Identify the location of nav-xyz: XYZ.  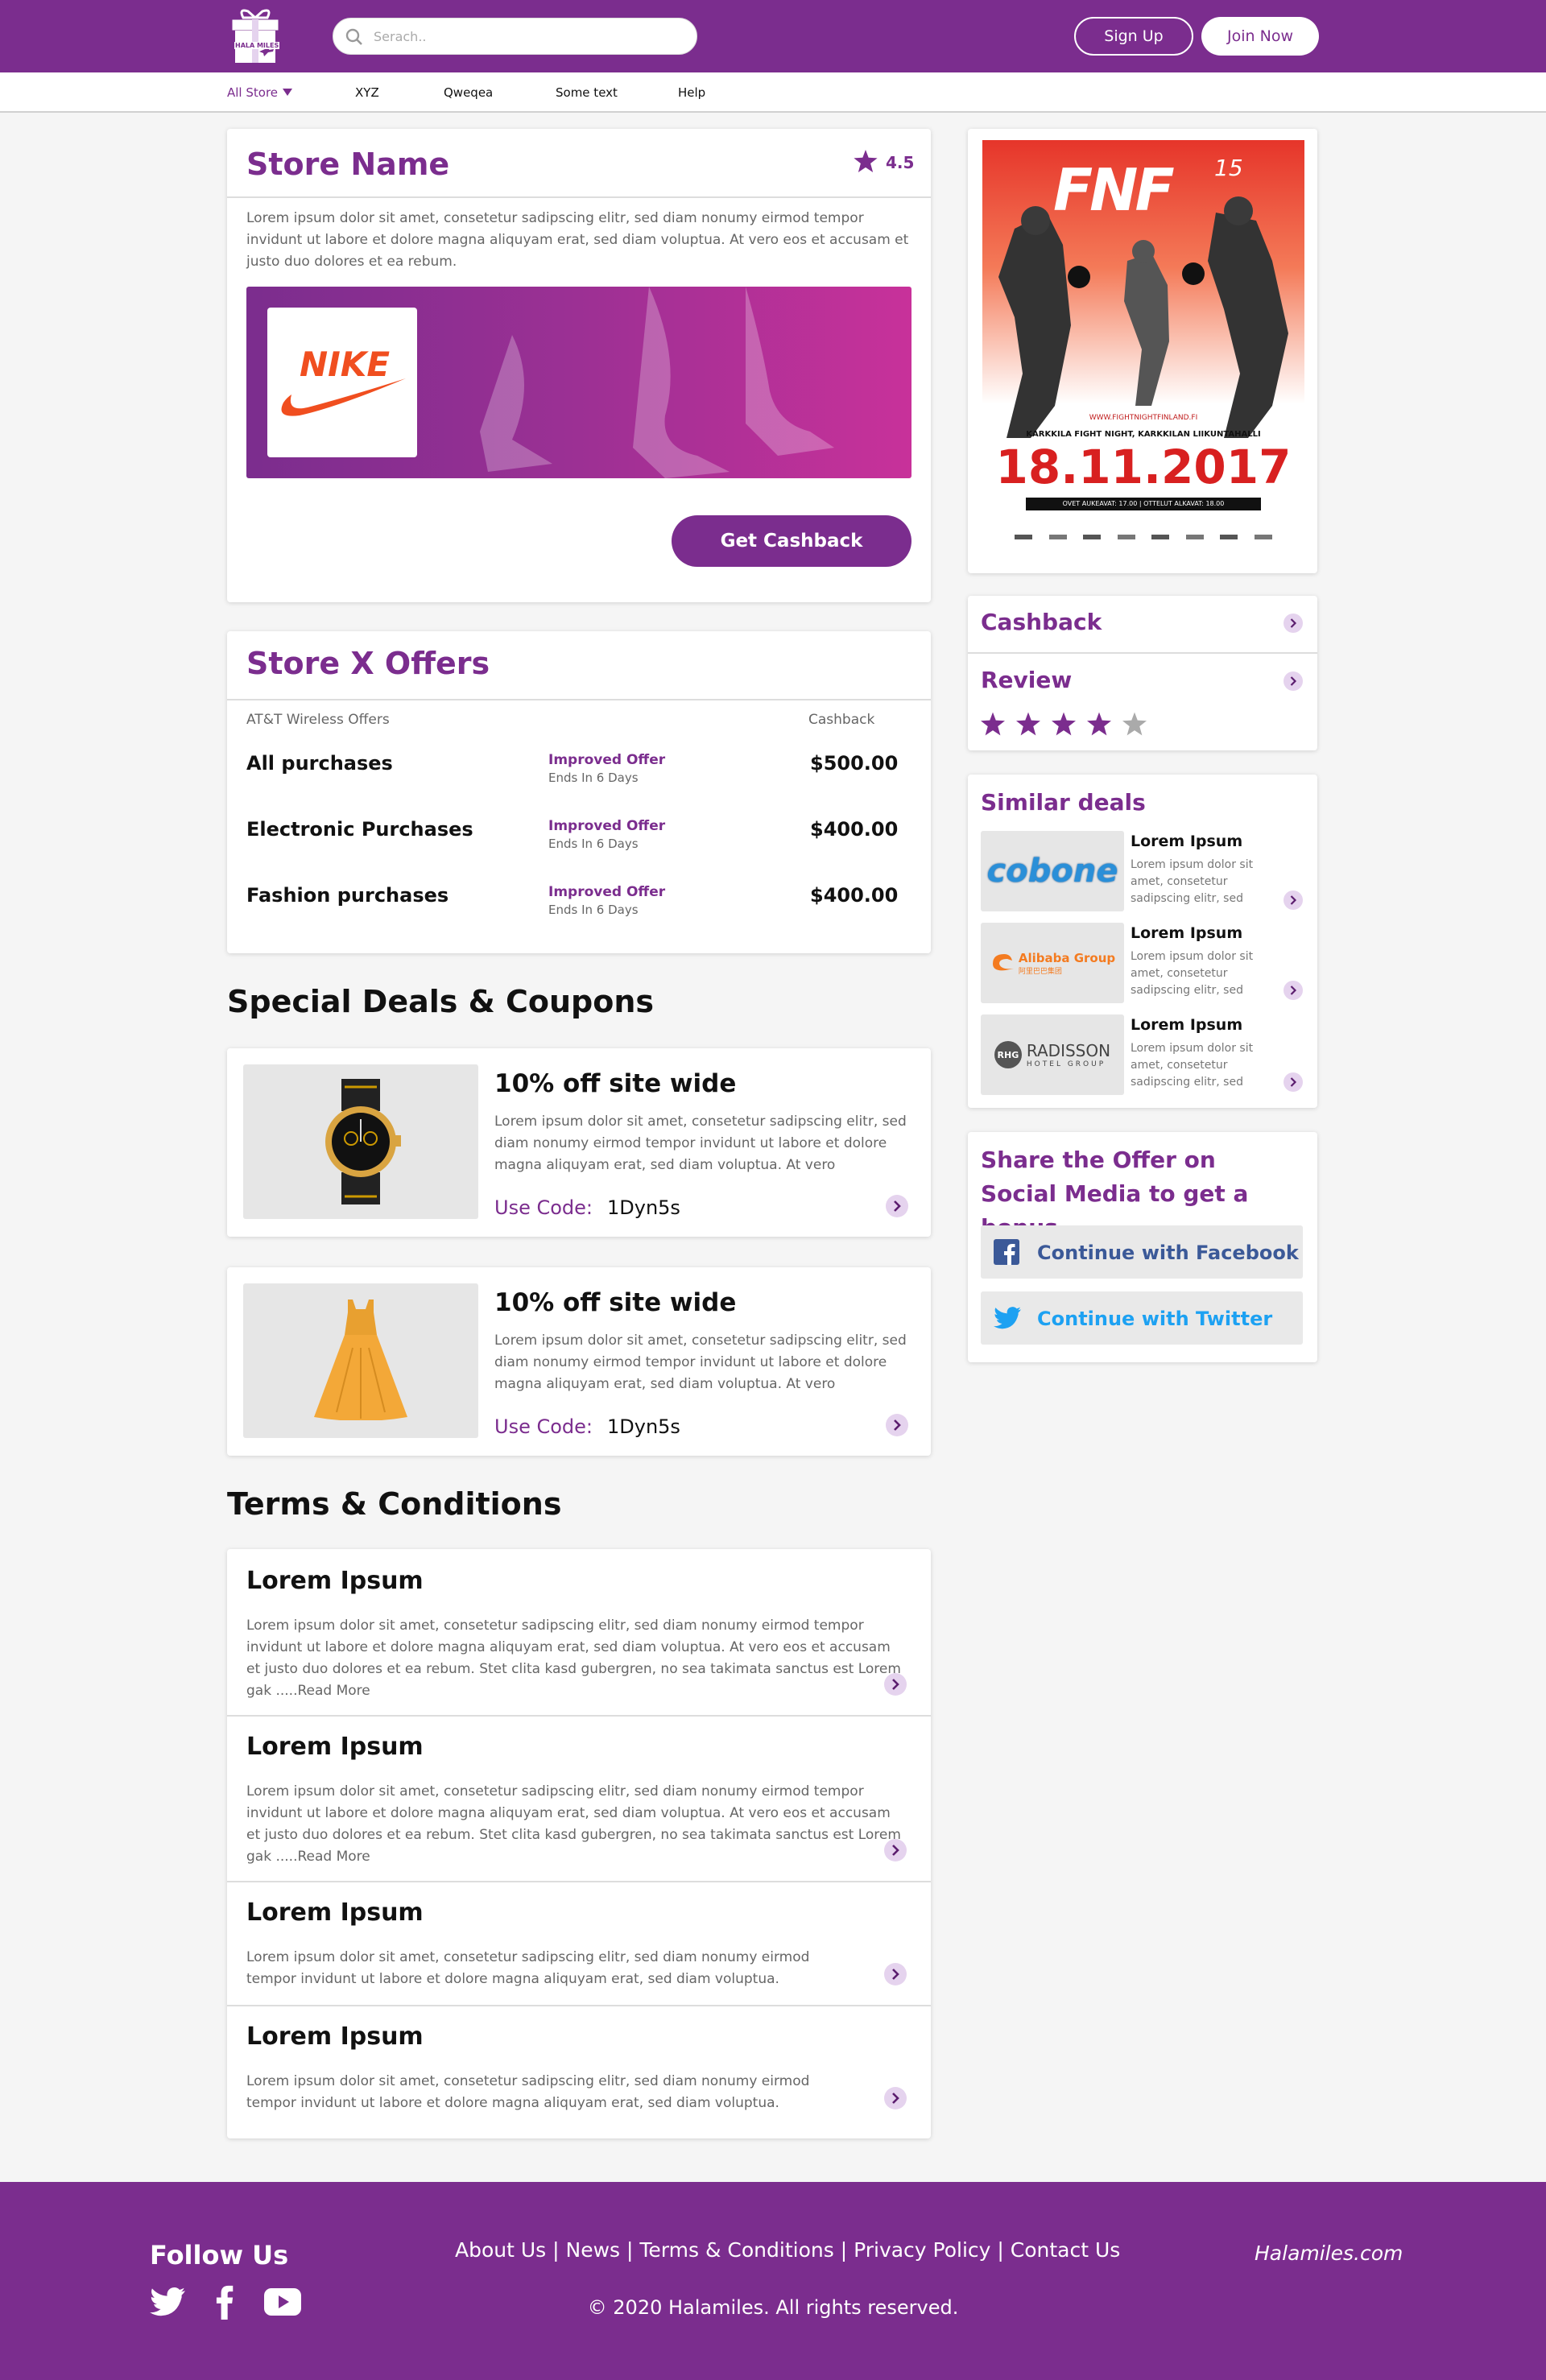
(367, 93).